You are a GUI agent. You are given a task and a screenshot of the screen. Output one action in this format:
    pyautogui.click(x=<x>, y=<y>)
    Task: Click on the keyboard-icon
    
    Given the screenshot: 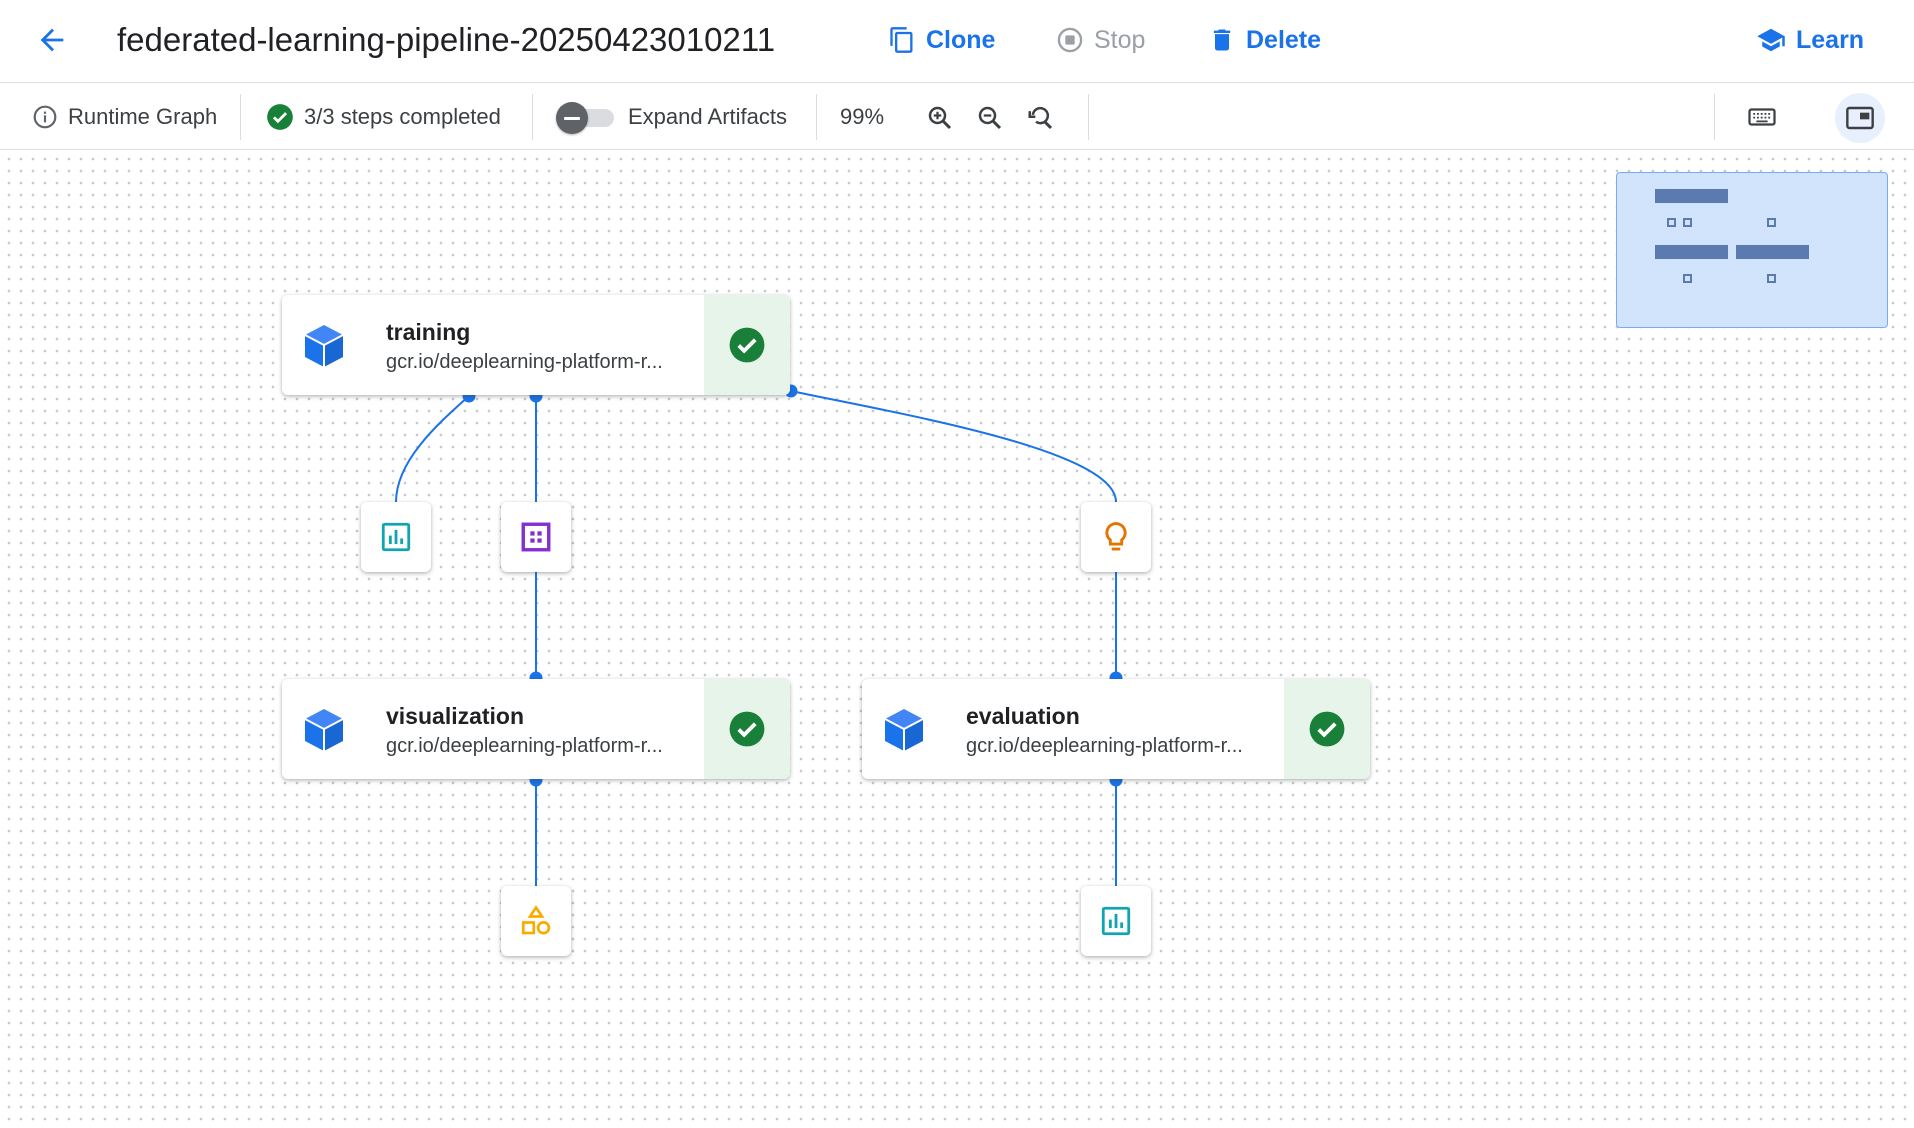 What is the action you would take?
    pyautogui.click(x=1762, y=117)
    